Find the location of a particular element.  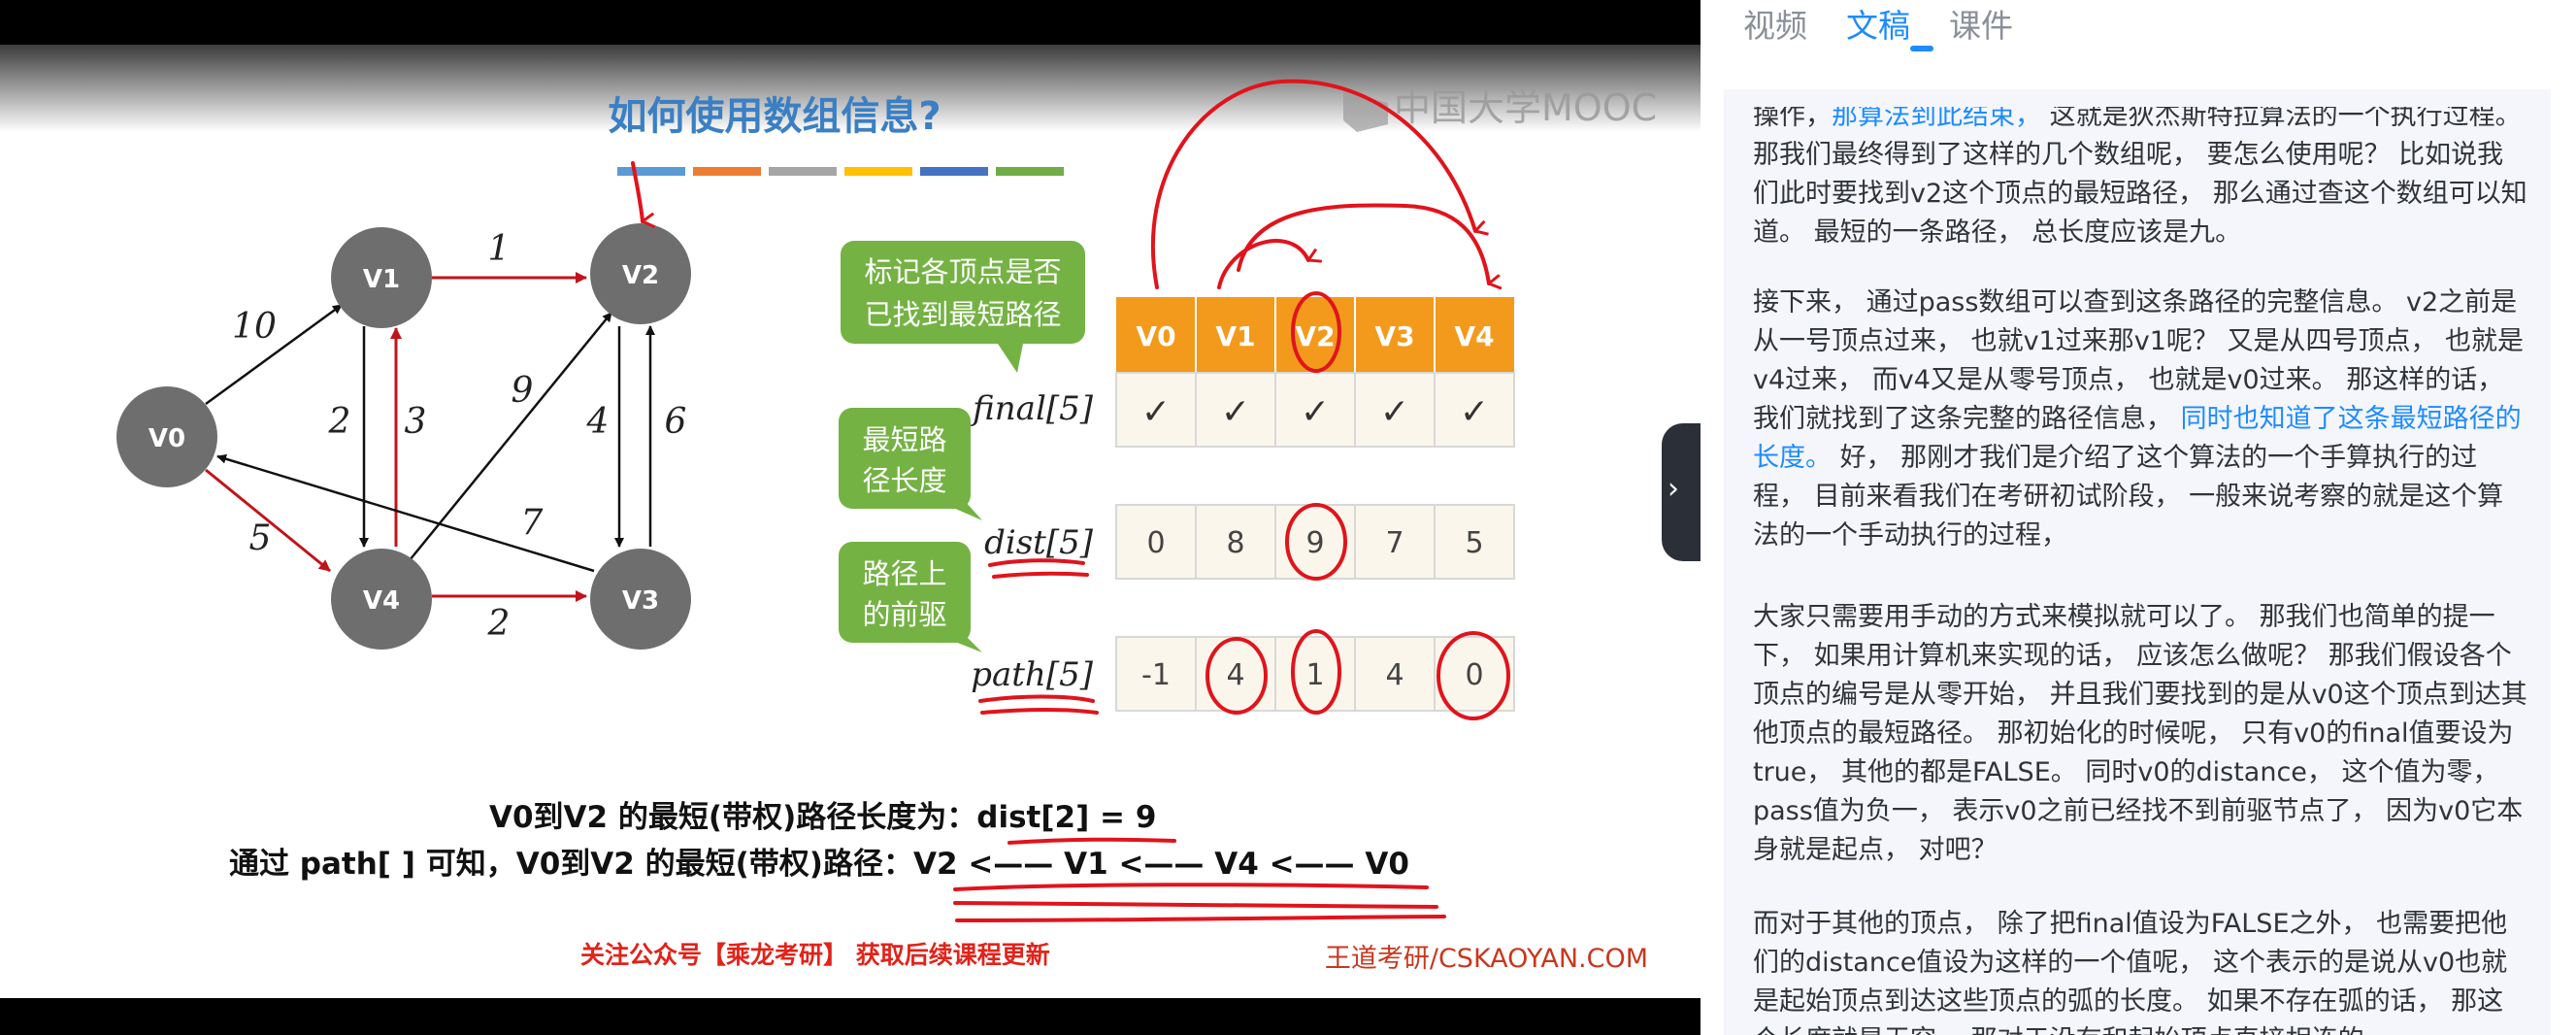

table-row-dist: 0 8 9 7 5 is located at coordinates (1315, 542).